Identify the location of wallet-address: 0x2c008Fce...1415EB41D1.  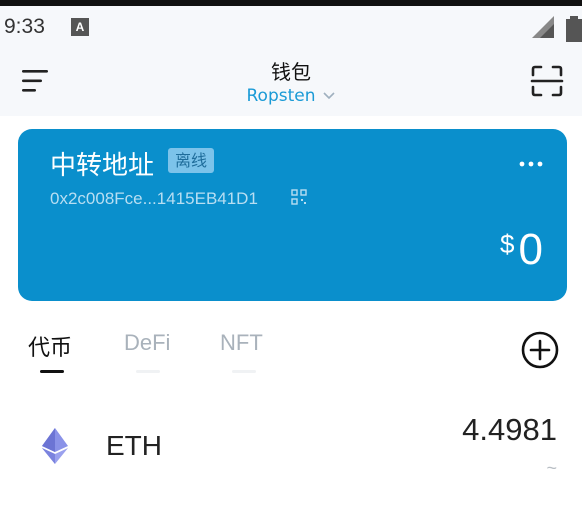
(154, 199).